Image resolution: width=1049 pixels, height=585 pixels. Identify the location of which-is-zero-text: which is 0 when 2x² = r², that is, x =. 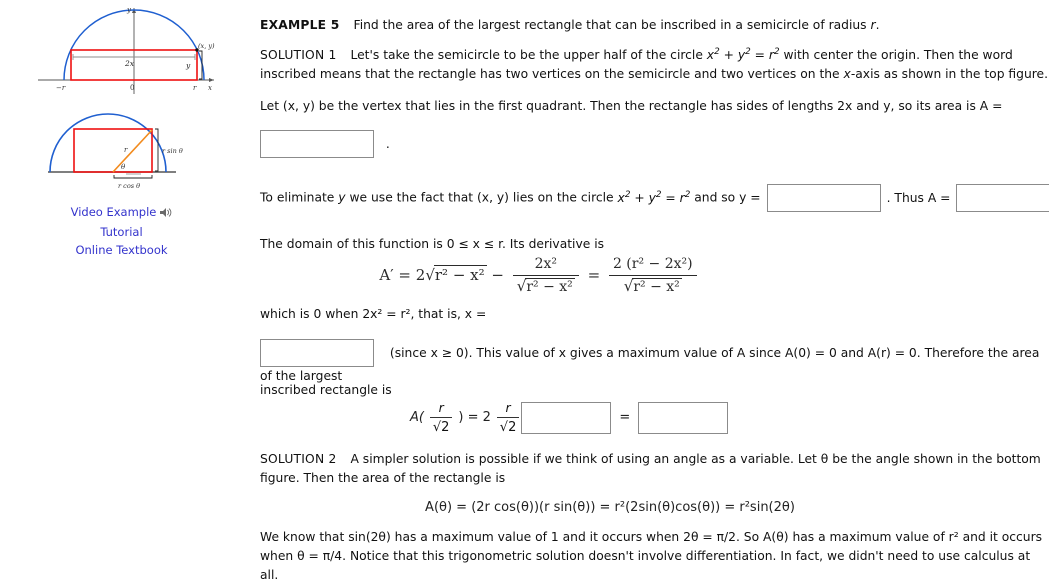
(373, 314).